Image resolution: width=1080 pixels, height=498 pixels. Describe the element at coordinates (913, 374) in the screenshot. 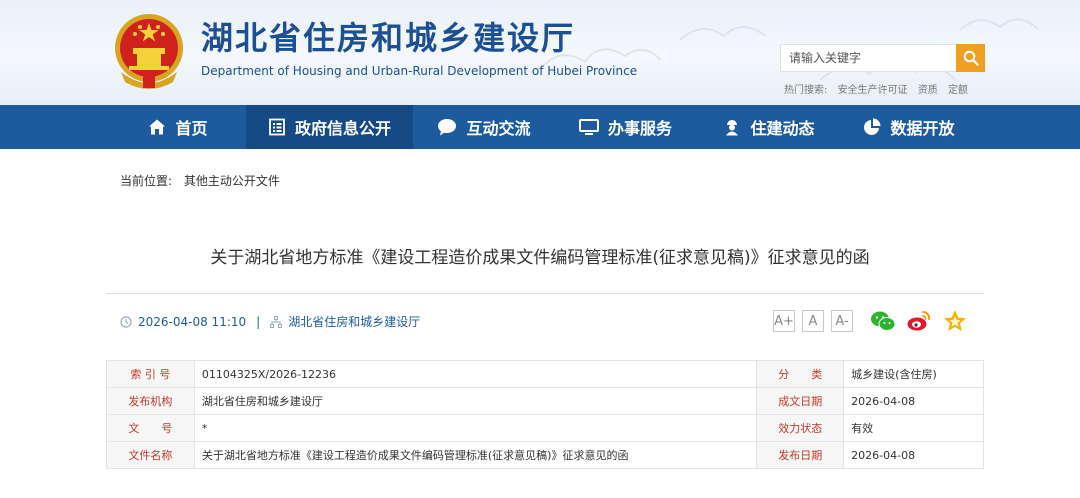

I see `category-value: 城乡建设(含住房)` at that location.